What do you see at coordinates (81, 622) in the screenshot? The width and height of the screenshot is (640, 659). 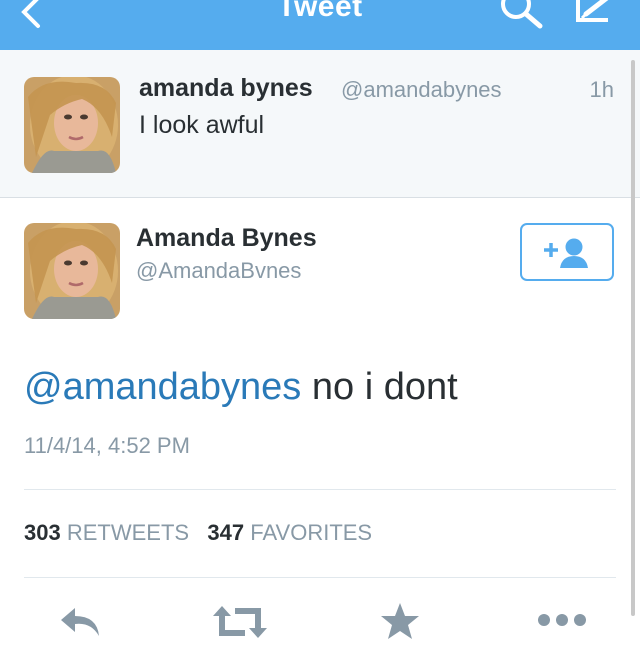 I see `reply-icon` at bounding box center [81, 622].